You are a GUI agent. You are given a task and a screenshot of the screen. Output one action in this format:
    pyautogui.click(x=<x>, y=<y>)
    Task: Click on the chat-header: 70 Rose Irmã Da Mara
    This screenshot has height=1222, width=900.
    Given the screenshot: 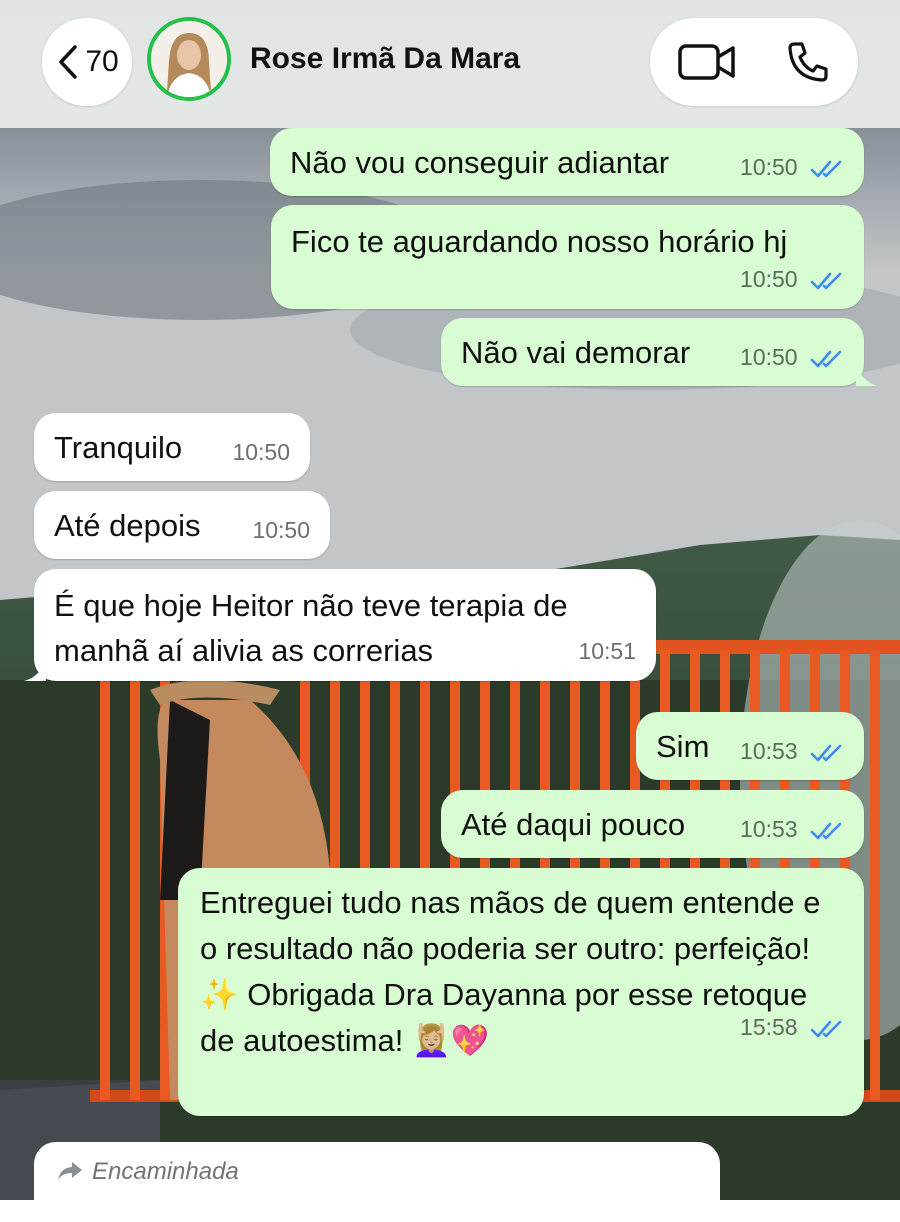 What is the action you would take?
    pyautogui.click(x=450, y=64)
    